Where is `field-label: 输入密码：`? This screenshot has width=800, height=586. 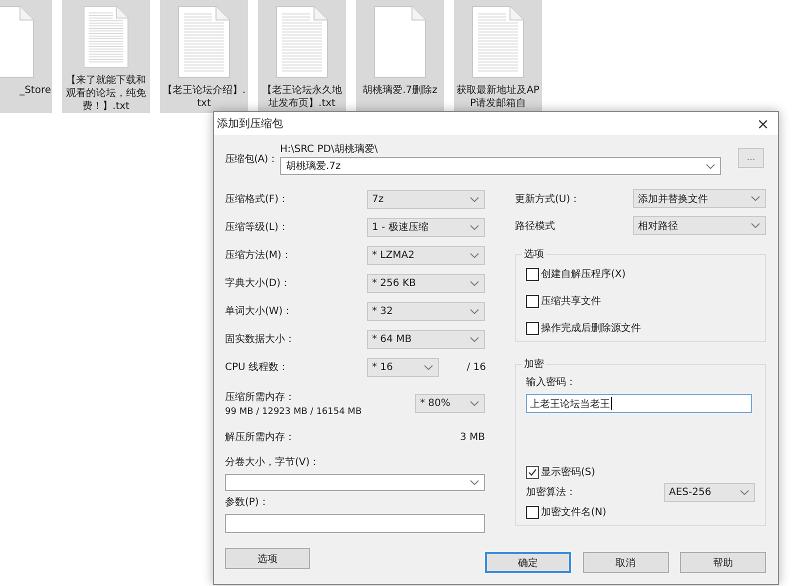 field-label: 输入密码： is located at coordinates (551, 382).